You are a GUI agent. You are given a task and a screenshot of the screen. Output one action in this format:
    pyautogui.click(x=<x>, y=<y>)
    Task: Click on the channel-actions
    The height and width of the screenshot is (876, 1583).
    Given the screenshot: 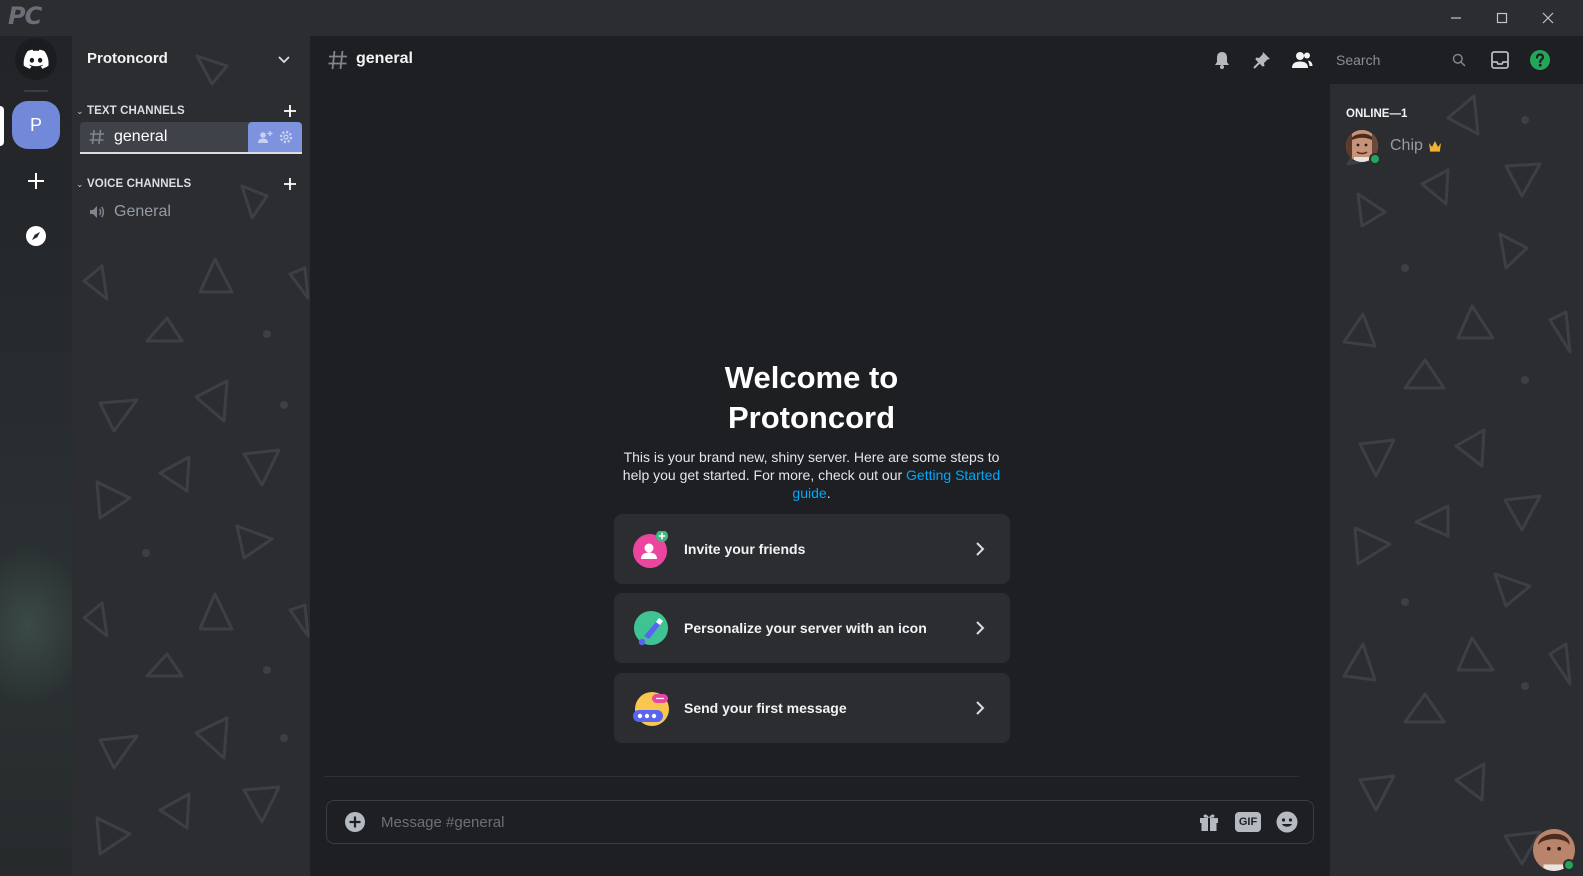 What is the action you would take?
    pyautogui.click(x=275, y=137)
    